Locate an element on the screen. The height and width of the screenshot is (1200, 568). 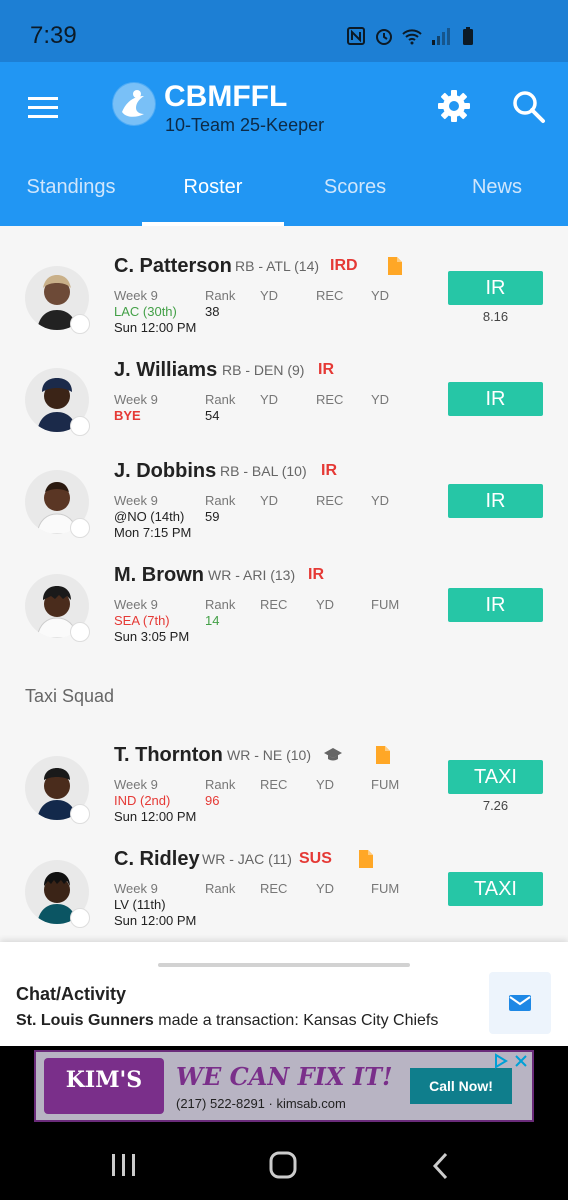
taxi-squad-header: Taxi Squad is located at coordinates (70, 696).